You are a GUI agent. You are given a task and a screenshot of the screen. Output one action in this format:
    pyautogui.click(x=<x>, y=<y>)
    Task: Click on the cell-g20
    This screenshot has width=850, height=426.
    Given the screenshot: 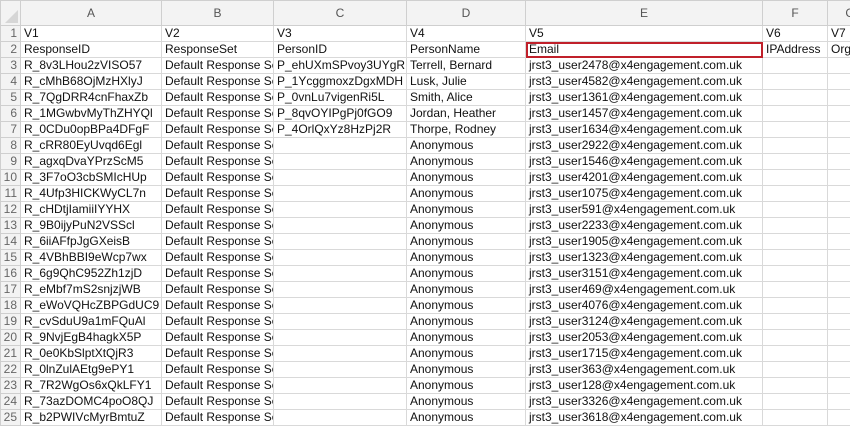 What is the action you would take?
    pyautogui.click(x=839, y=338)
    